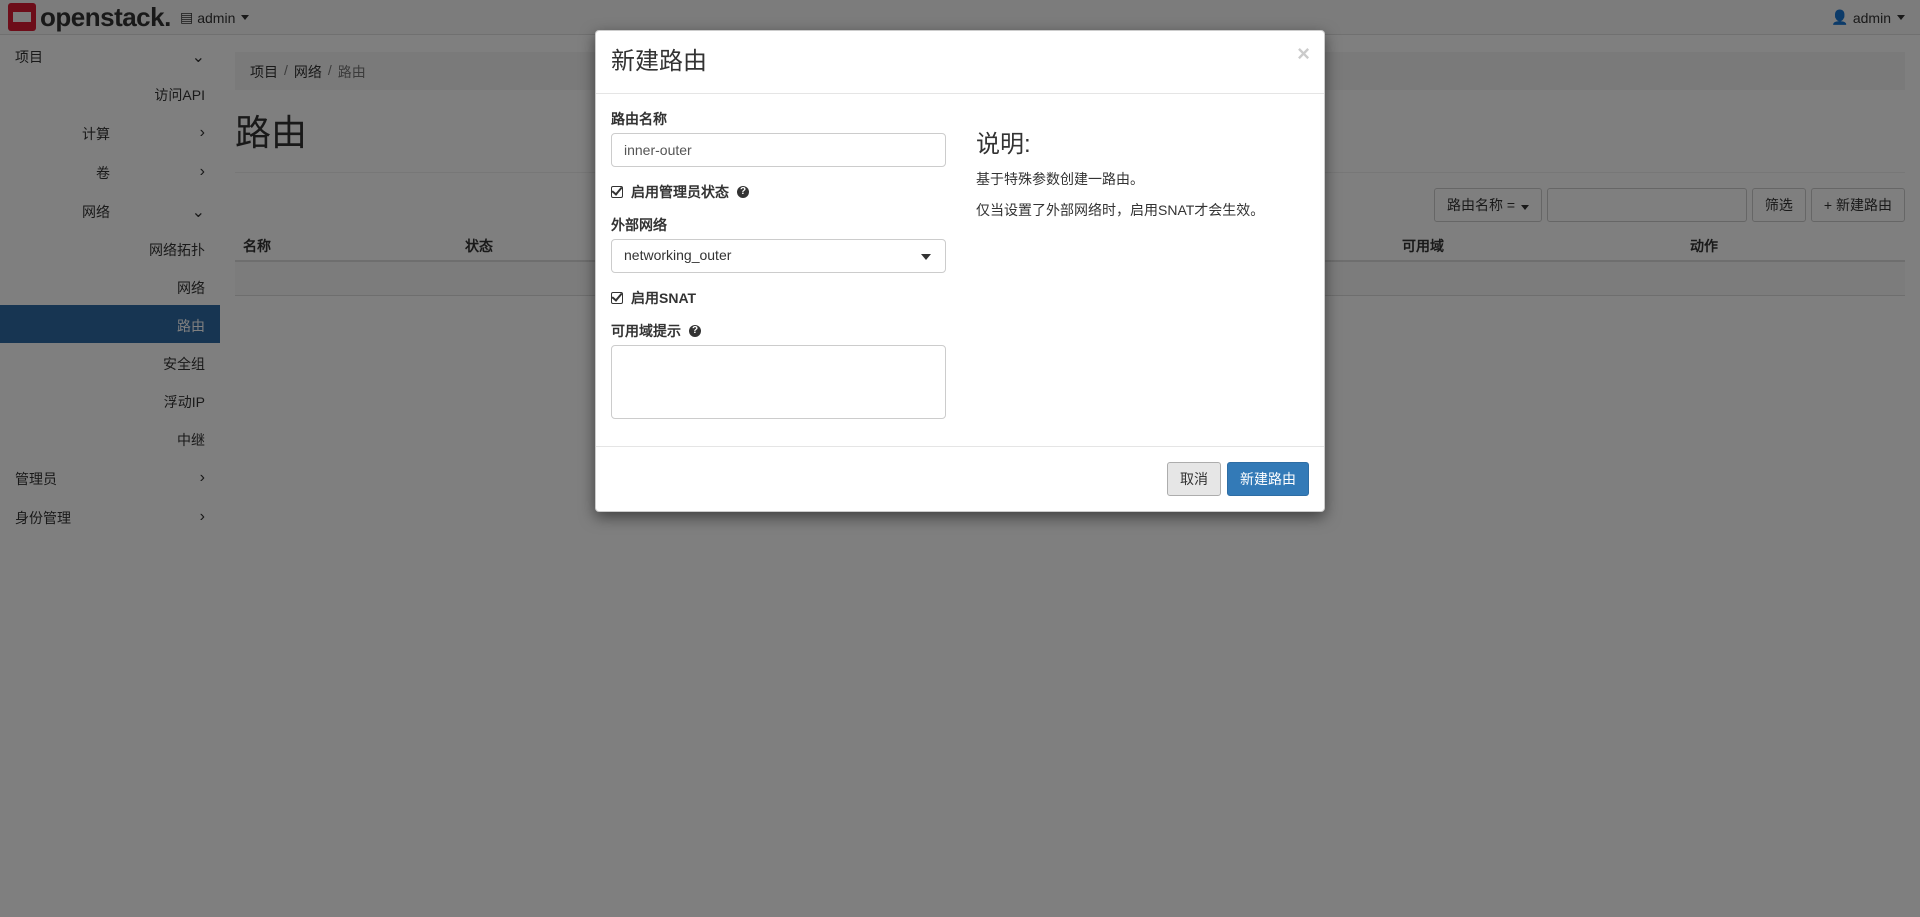  I want to click on admin-state-label: 启用管理员状态, so click(680, 192).